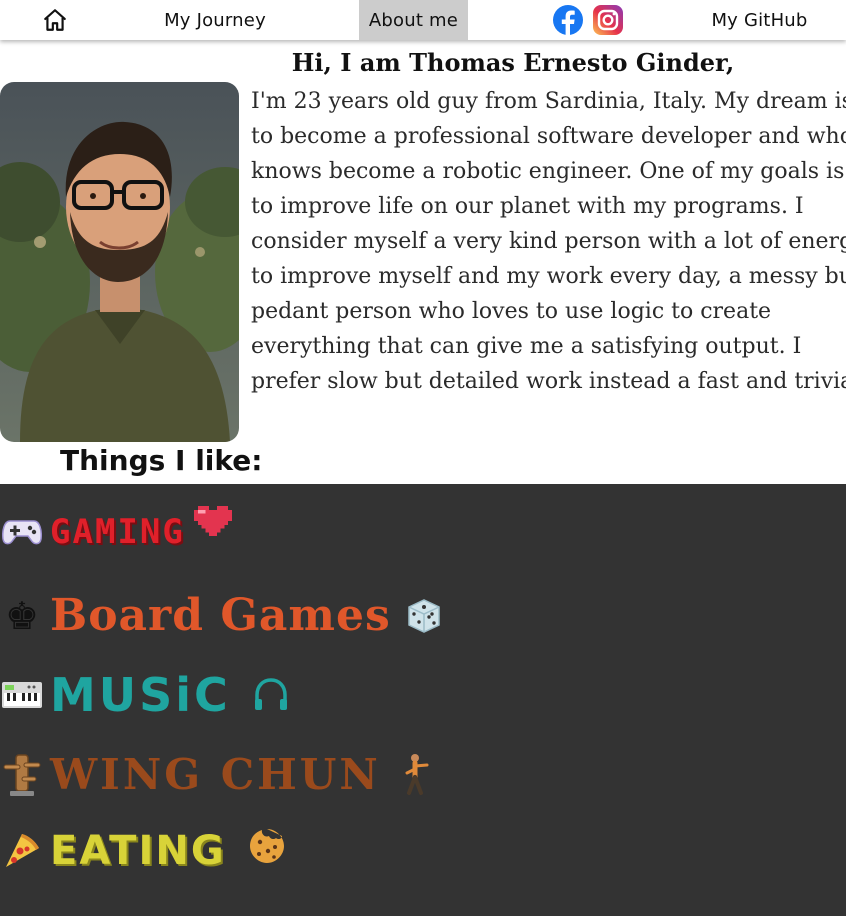 This screenshot has width=846, height=916. I want to click on like-item-partial, so click(22, 908).